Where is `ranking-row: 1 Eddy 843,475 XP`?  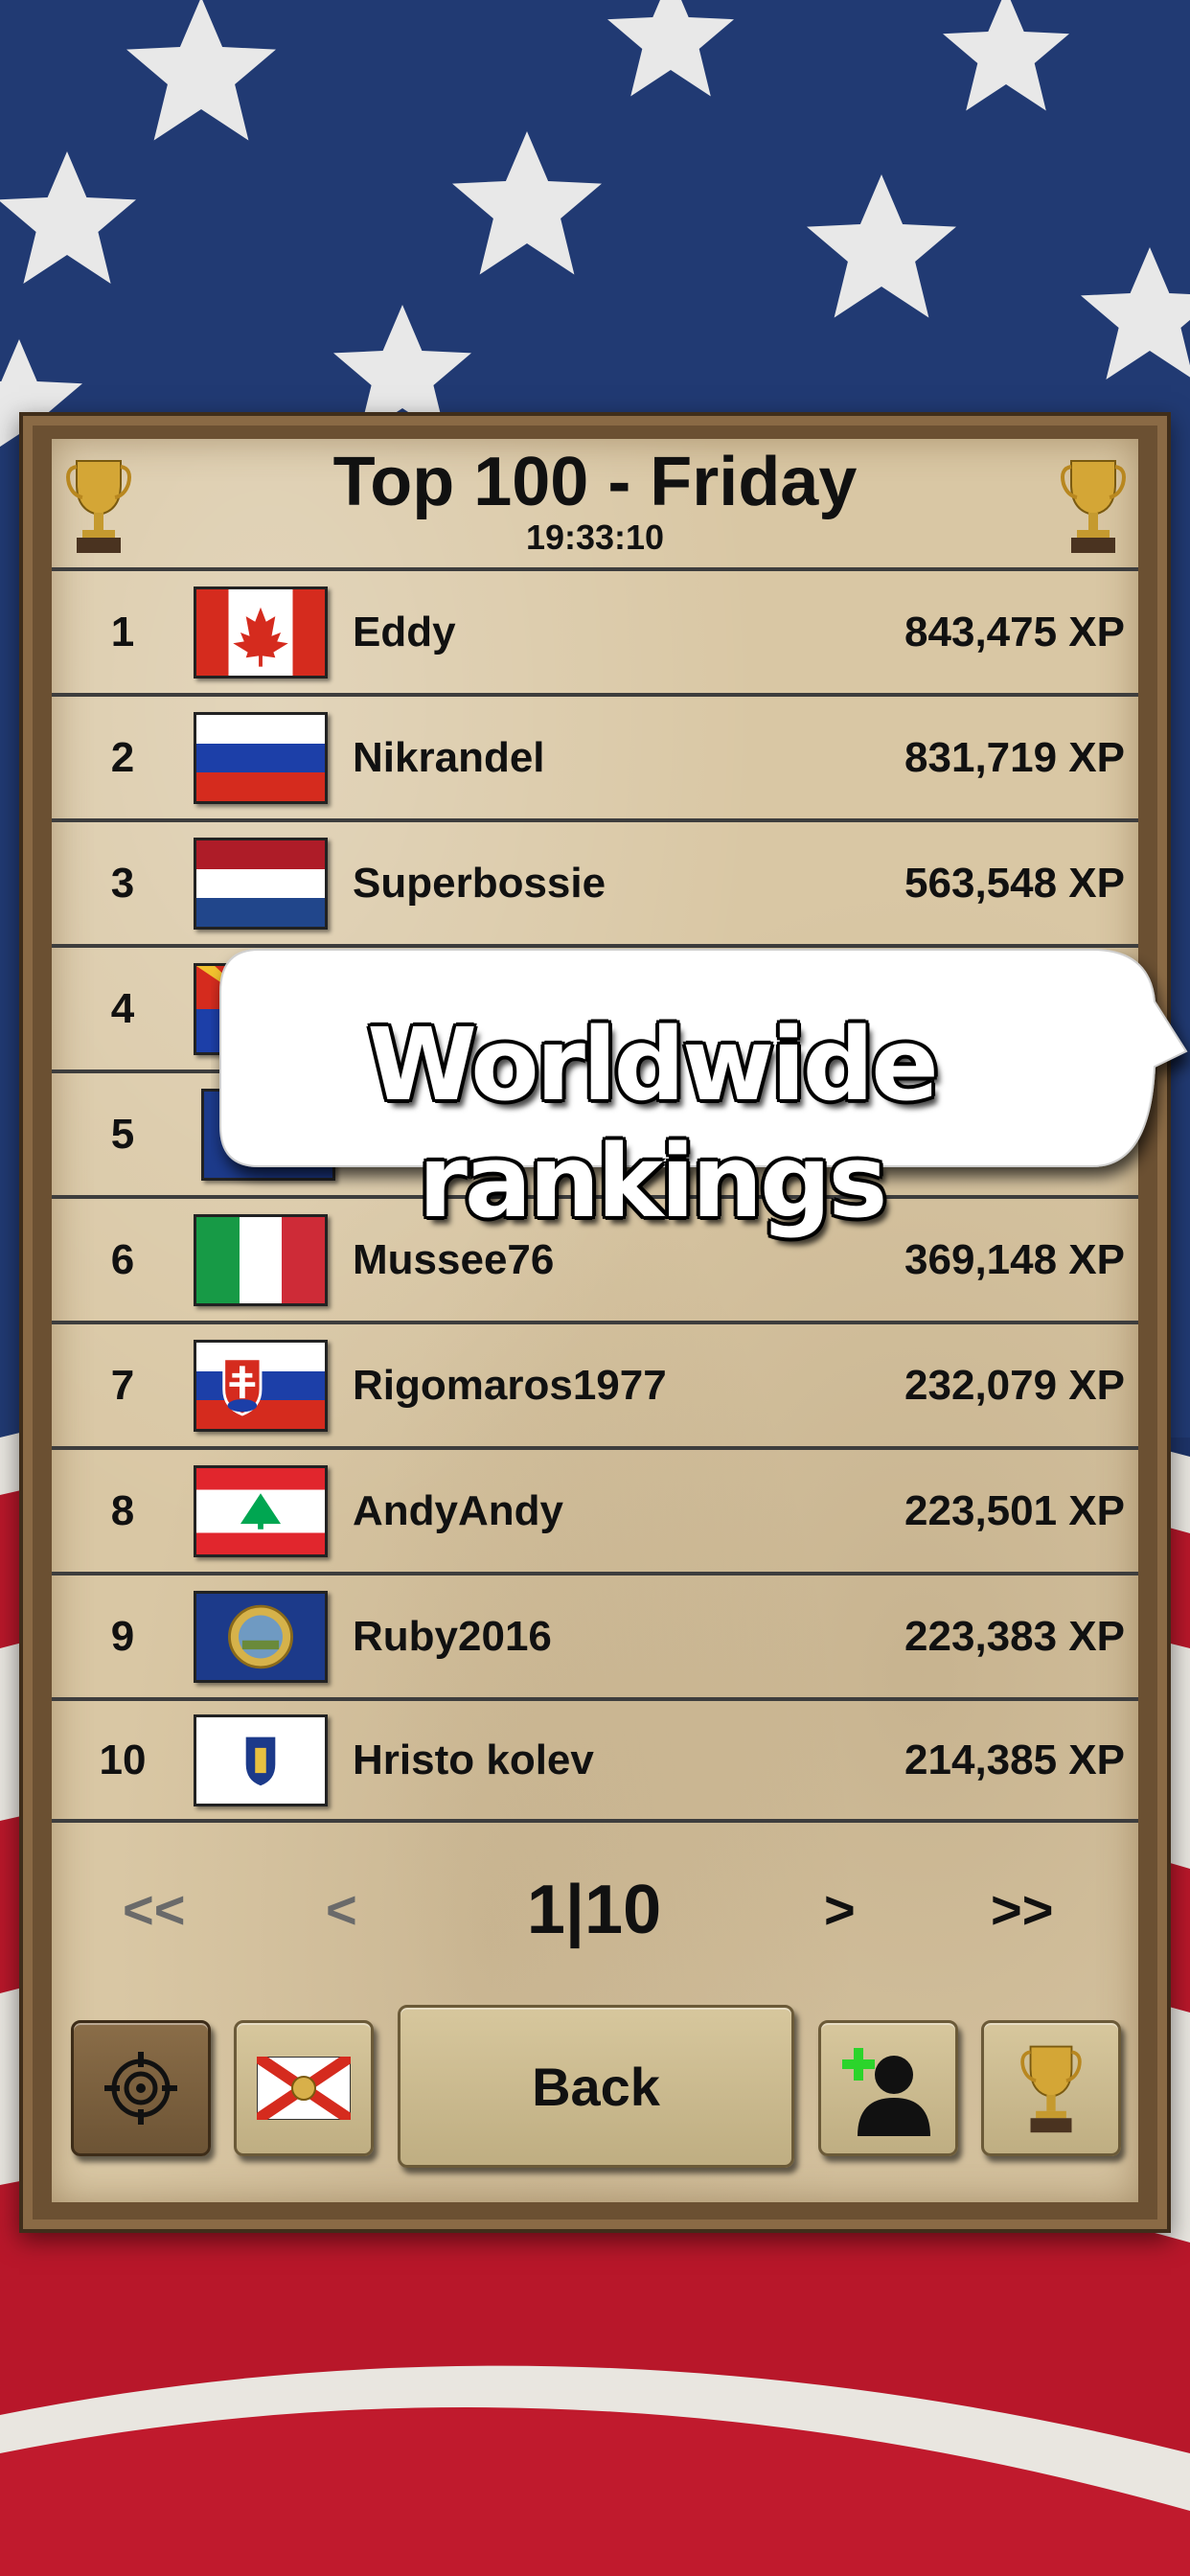 ranking-row: 1 Eddy 843,475 XP is located at coordinates (595, 630).